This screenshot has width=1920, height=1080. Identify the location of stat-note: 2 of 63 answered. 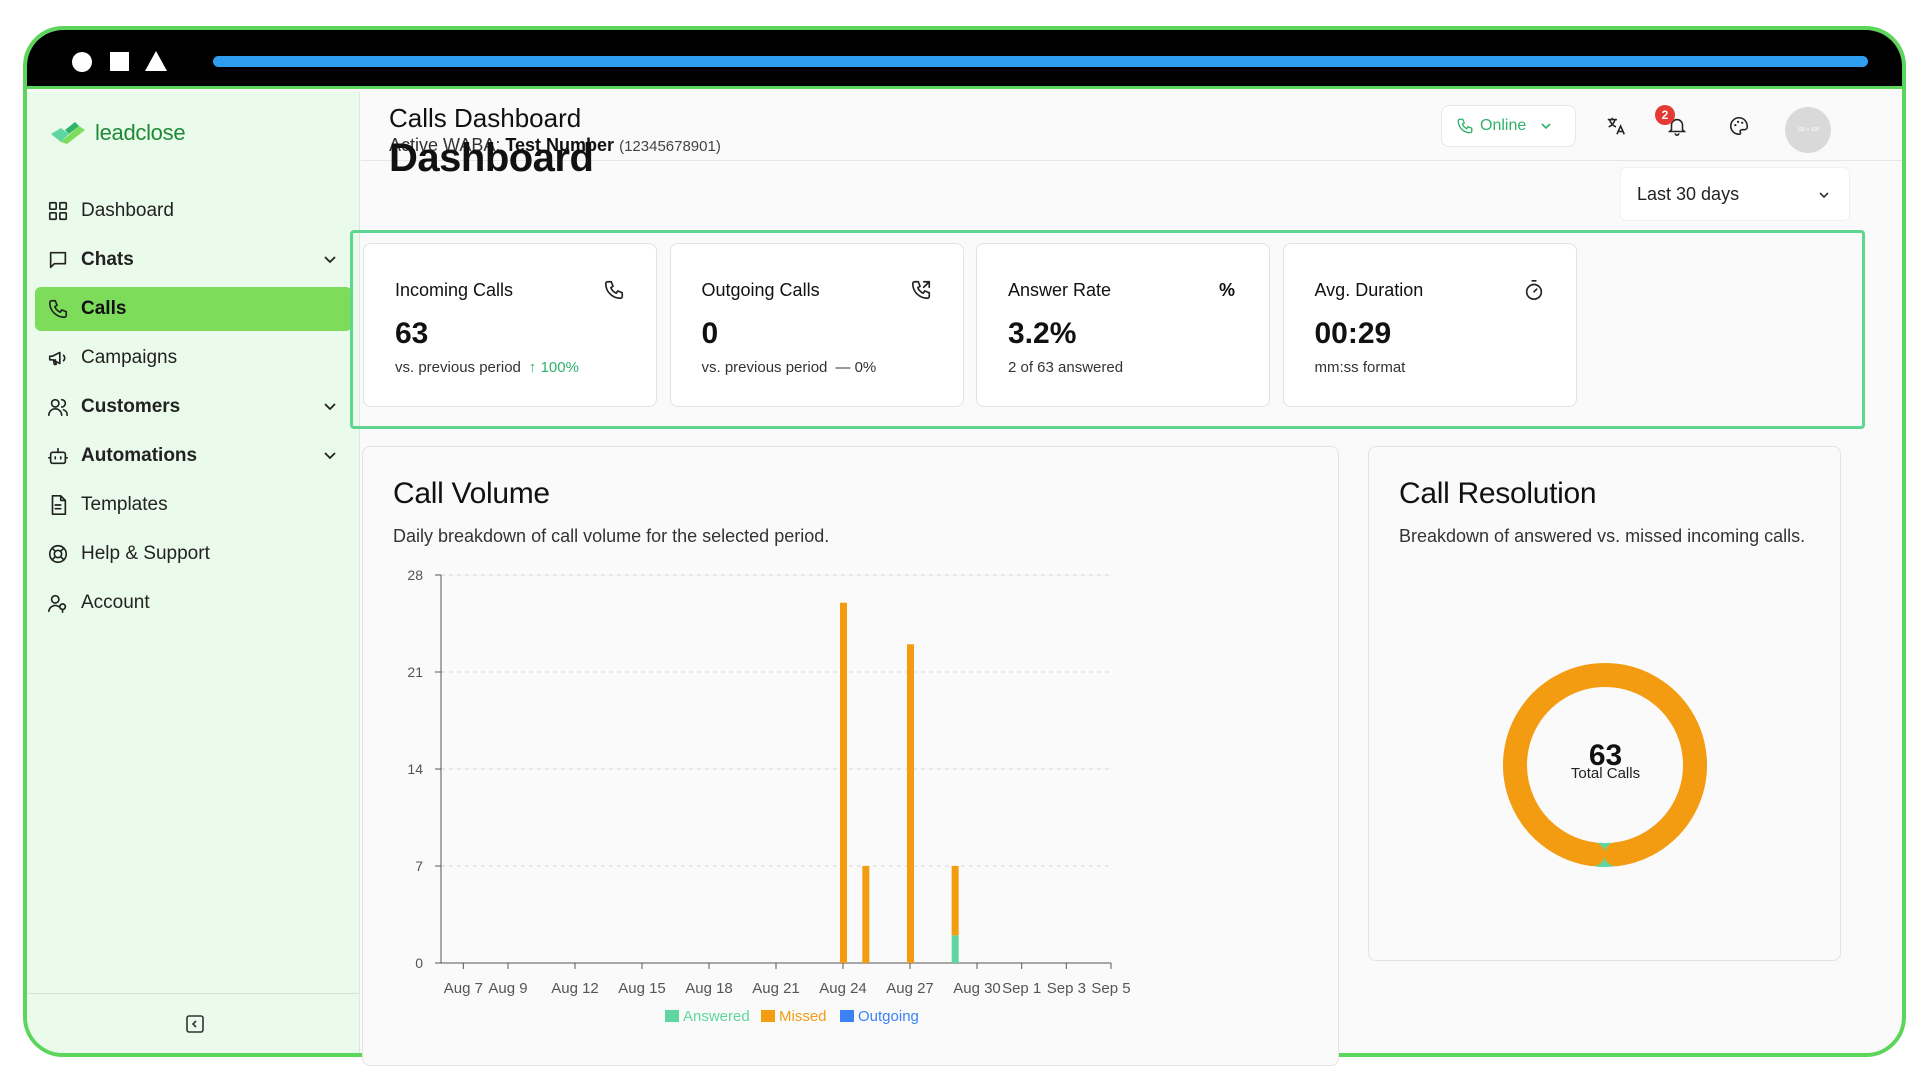
(1065, 367).